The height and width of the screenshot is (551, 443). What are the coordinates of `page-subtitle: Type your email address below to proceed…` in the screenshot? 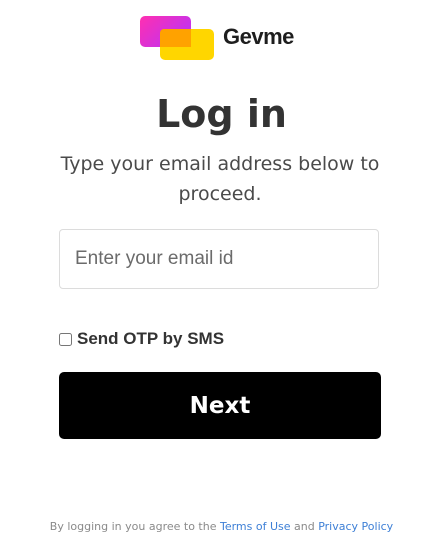 It's located at (220, 179).